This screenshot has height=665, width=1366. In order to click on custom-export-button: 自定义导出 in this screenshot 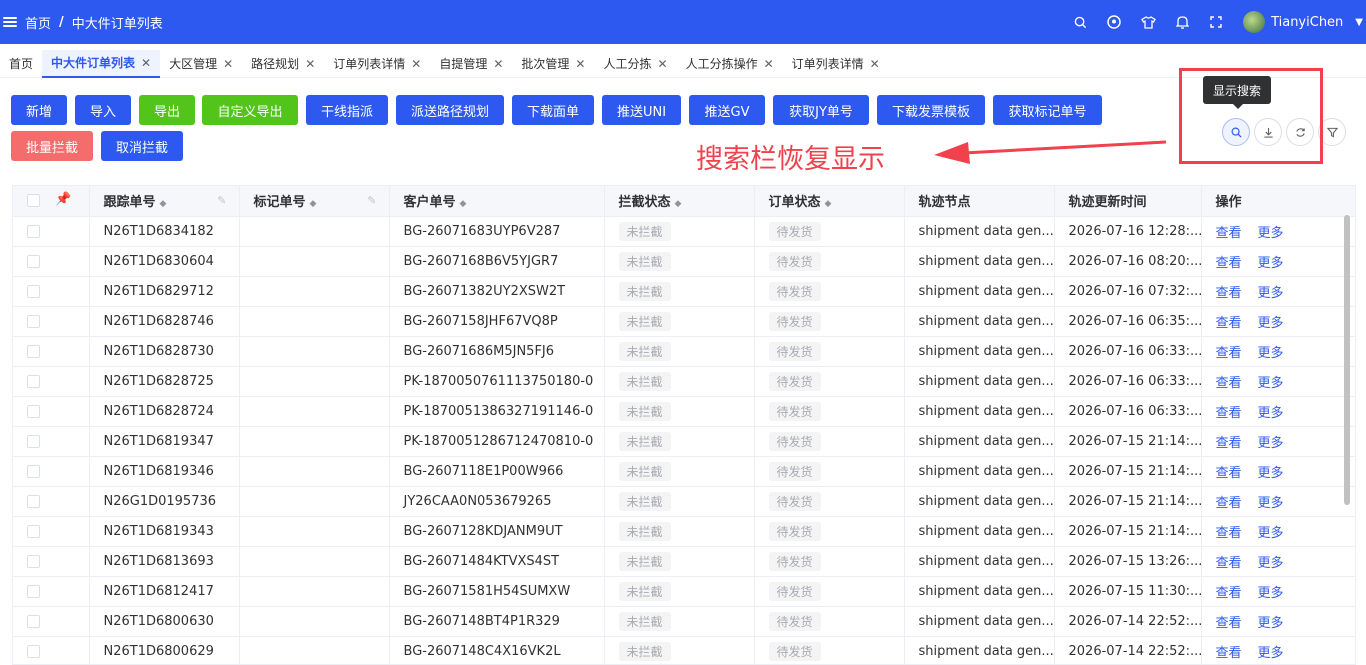, I will do `click(250, 110)`.